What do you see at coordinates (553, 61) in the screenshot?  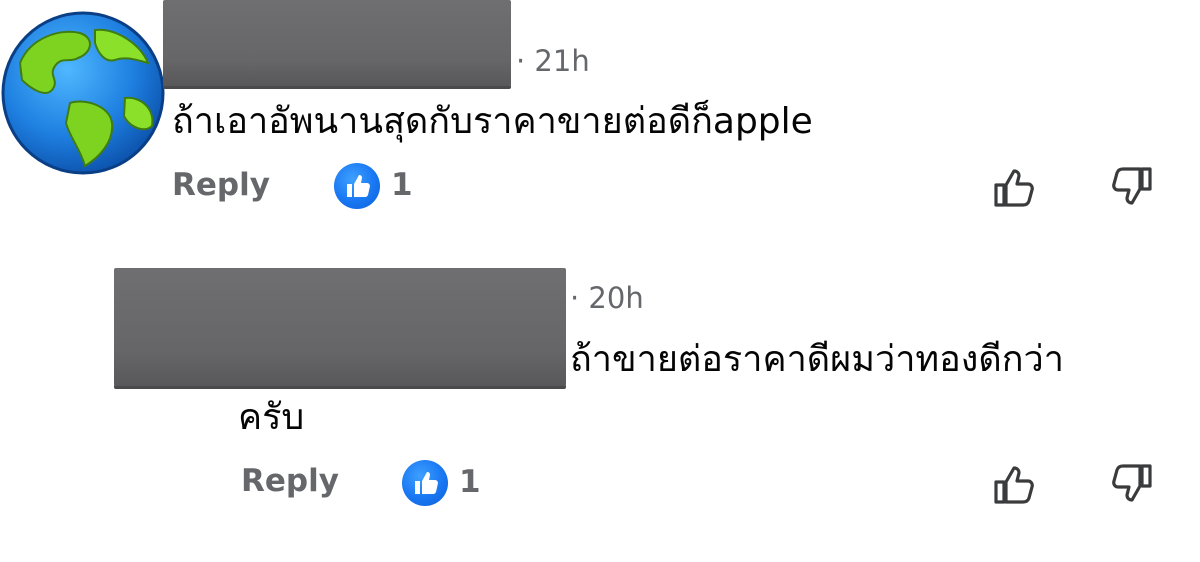 I see `comment-timestamp: · 21h` at bounding box center [553, 61].